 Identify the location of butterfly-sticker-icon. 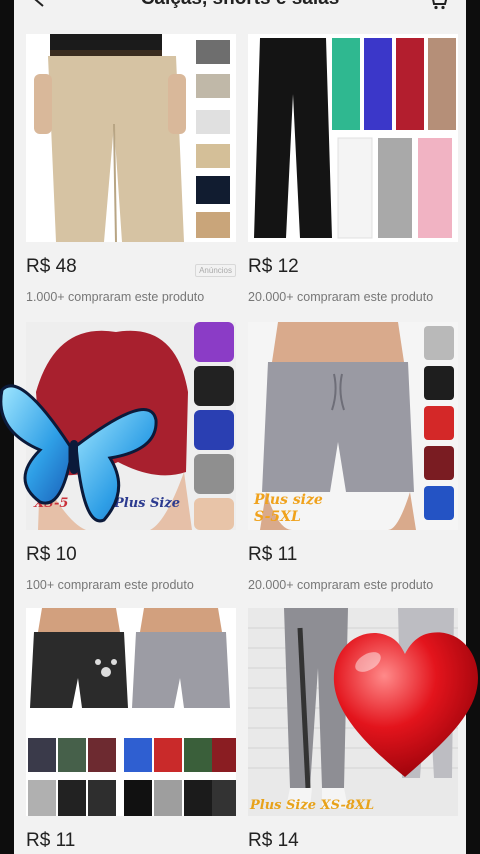
(79, 453).